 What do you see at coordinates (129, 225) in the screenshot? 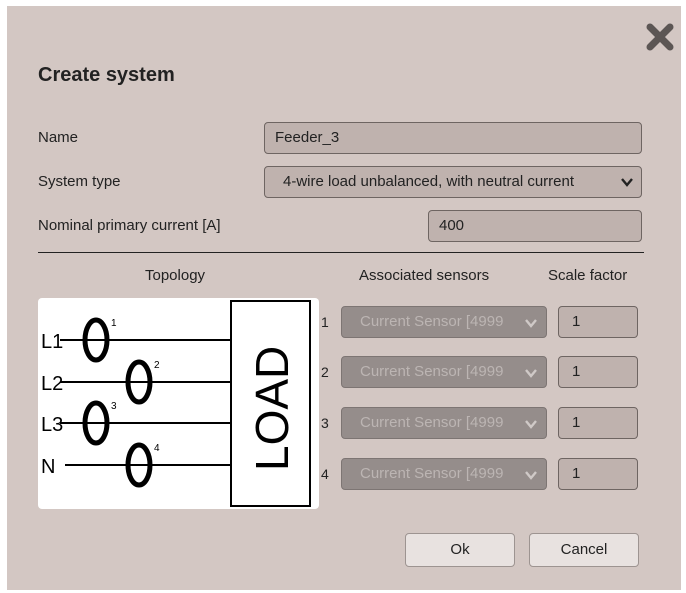
I see `nominal-current-label: Nominal primary current [A]` at bounding box center [129, 225].